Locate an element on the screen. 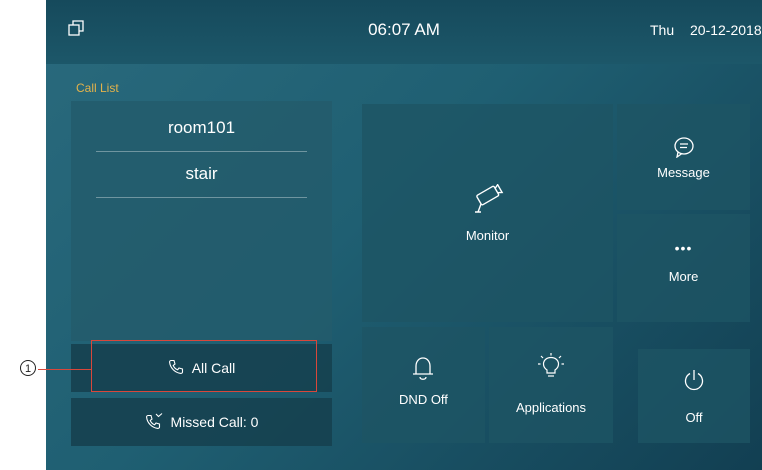  more-label: More is located at coordinates (683, 276).